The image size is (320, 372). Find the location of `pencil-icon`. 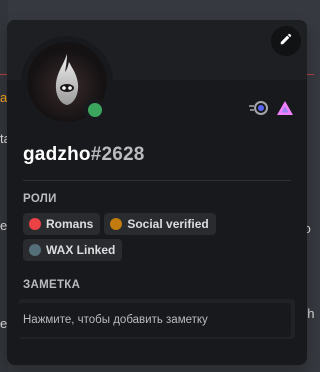

pencil-icon is located at coordinates (286, 41).